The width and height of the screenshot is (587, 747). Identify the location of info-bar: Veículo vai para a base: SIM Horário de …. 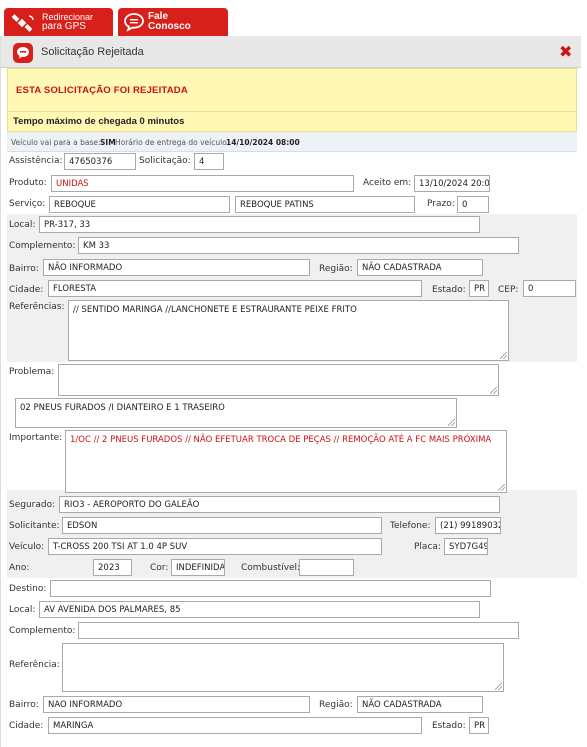
(292, 142).